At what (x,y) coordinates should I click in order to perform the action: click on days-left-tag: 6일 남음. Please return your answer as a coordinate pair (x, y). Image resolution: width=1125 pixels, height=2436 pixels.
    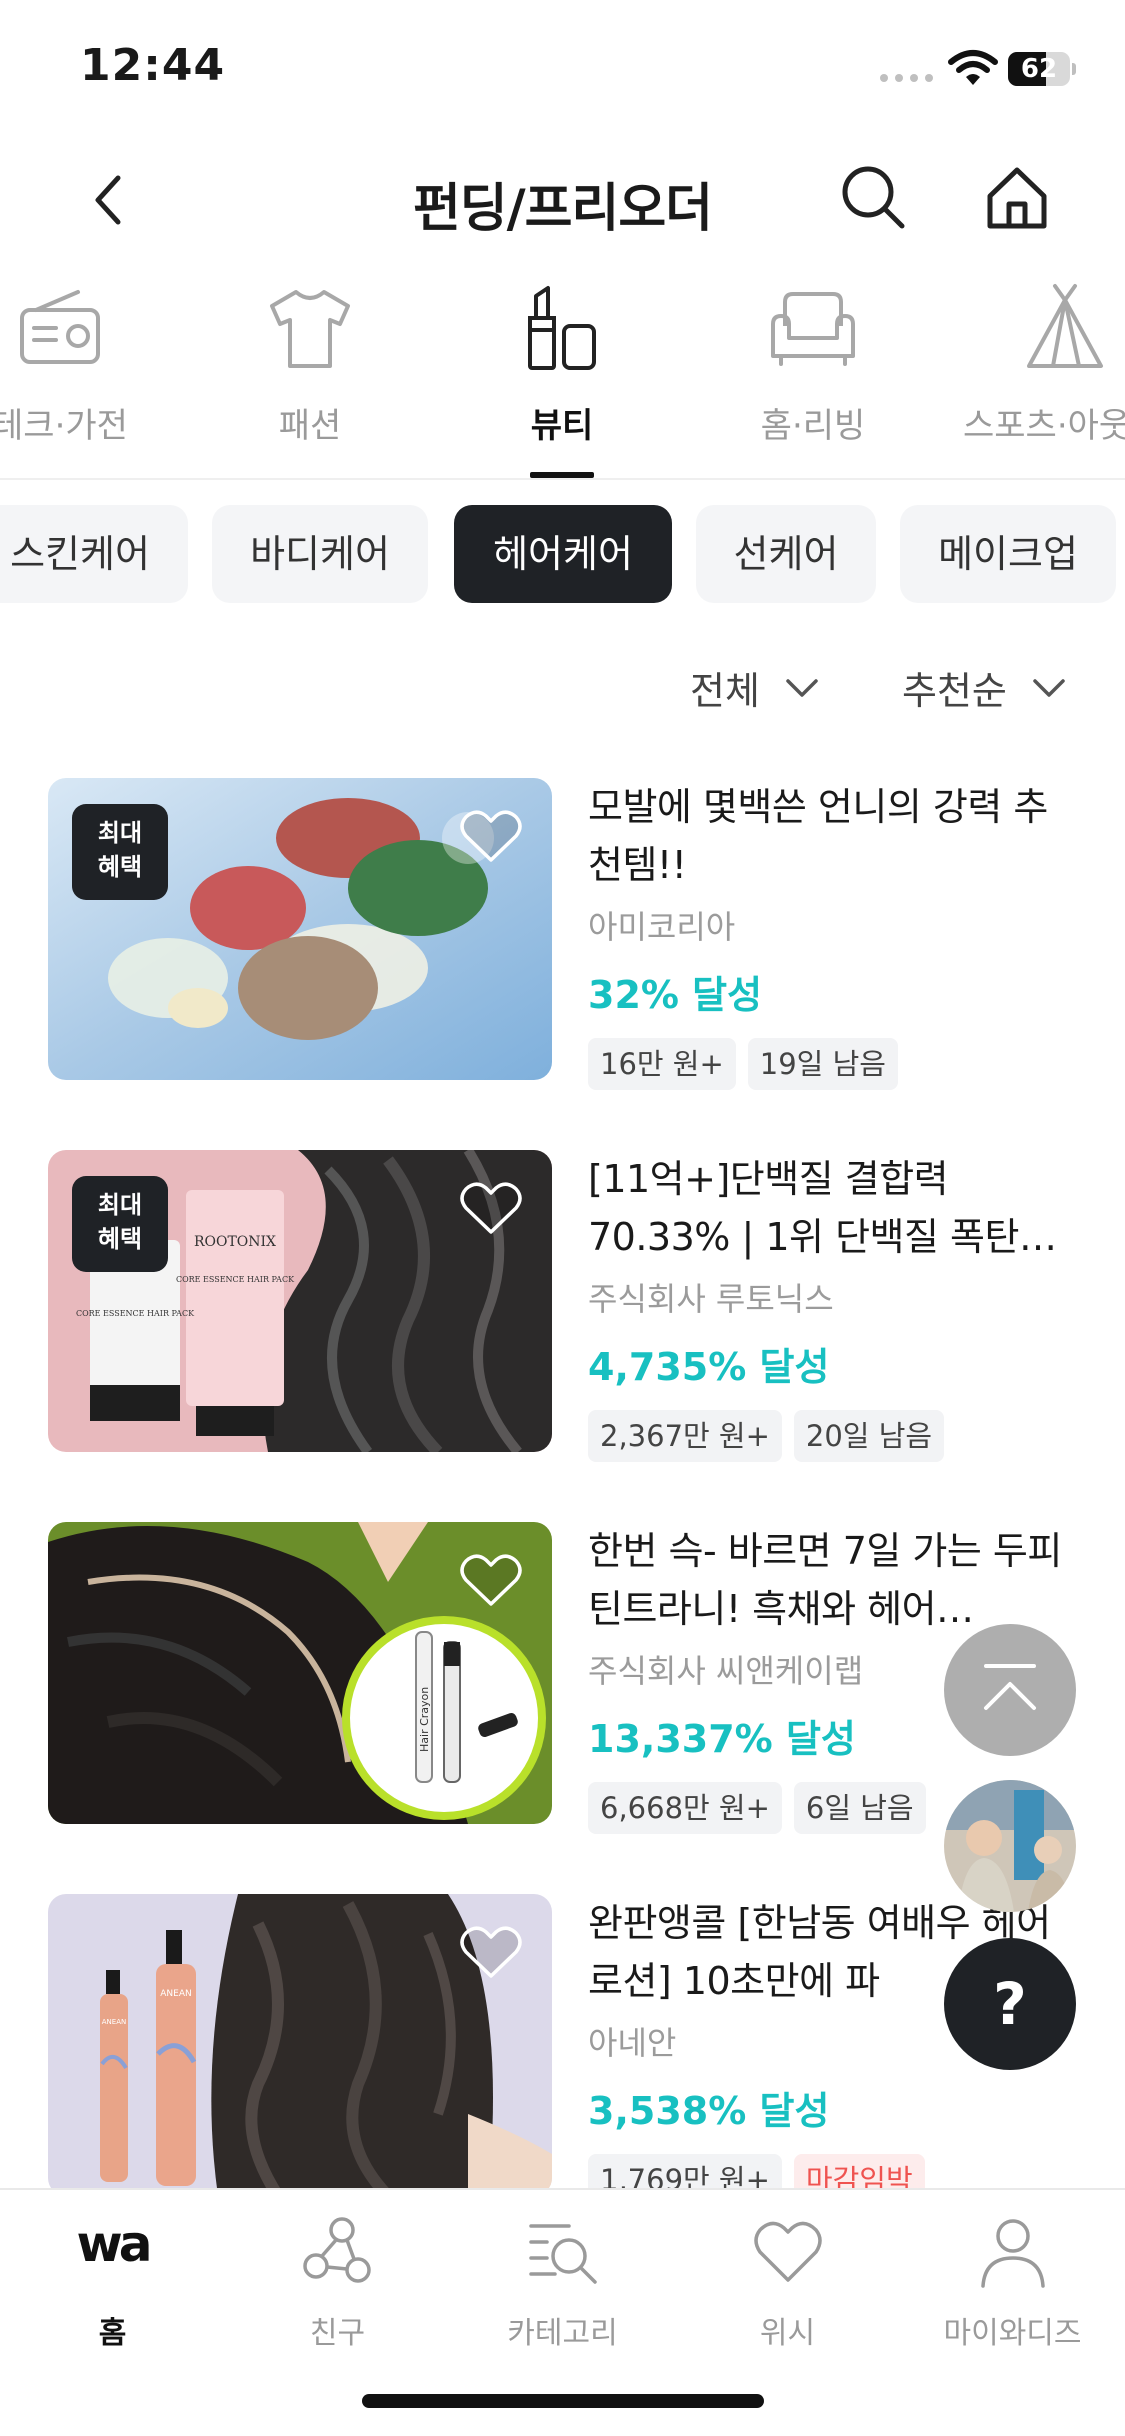
    Looking at the image, I should click on (859, 1808).